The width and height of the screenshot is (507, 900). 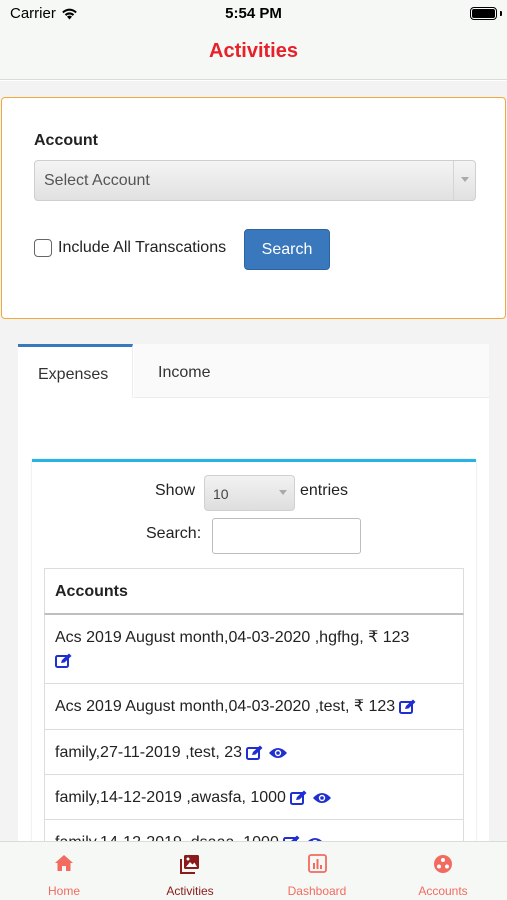 I want to click on home-icon, so click(x=64, y=863).